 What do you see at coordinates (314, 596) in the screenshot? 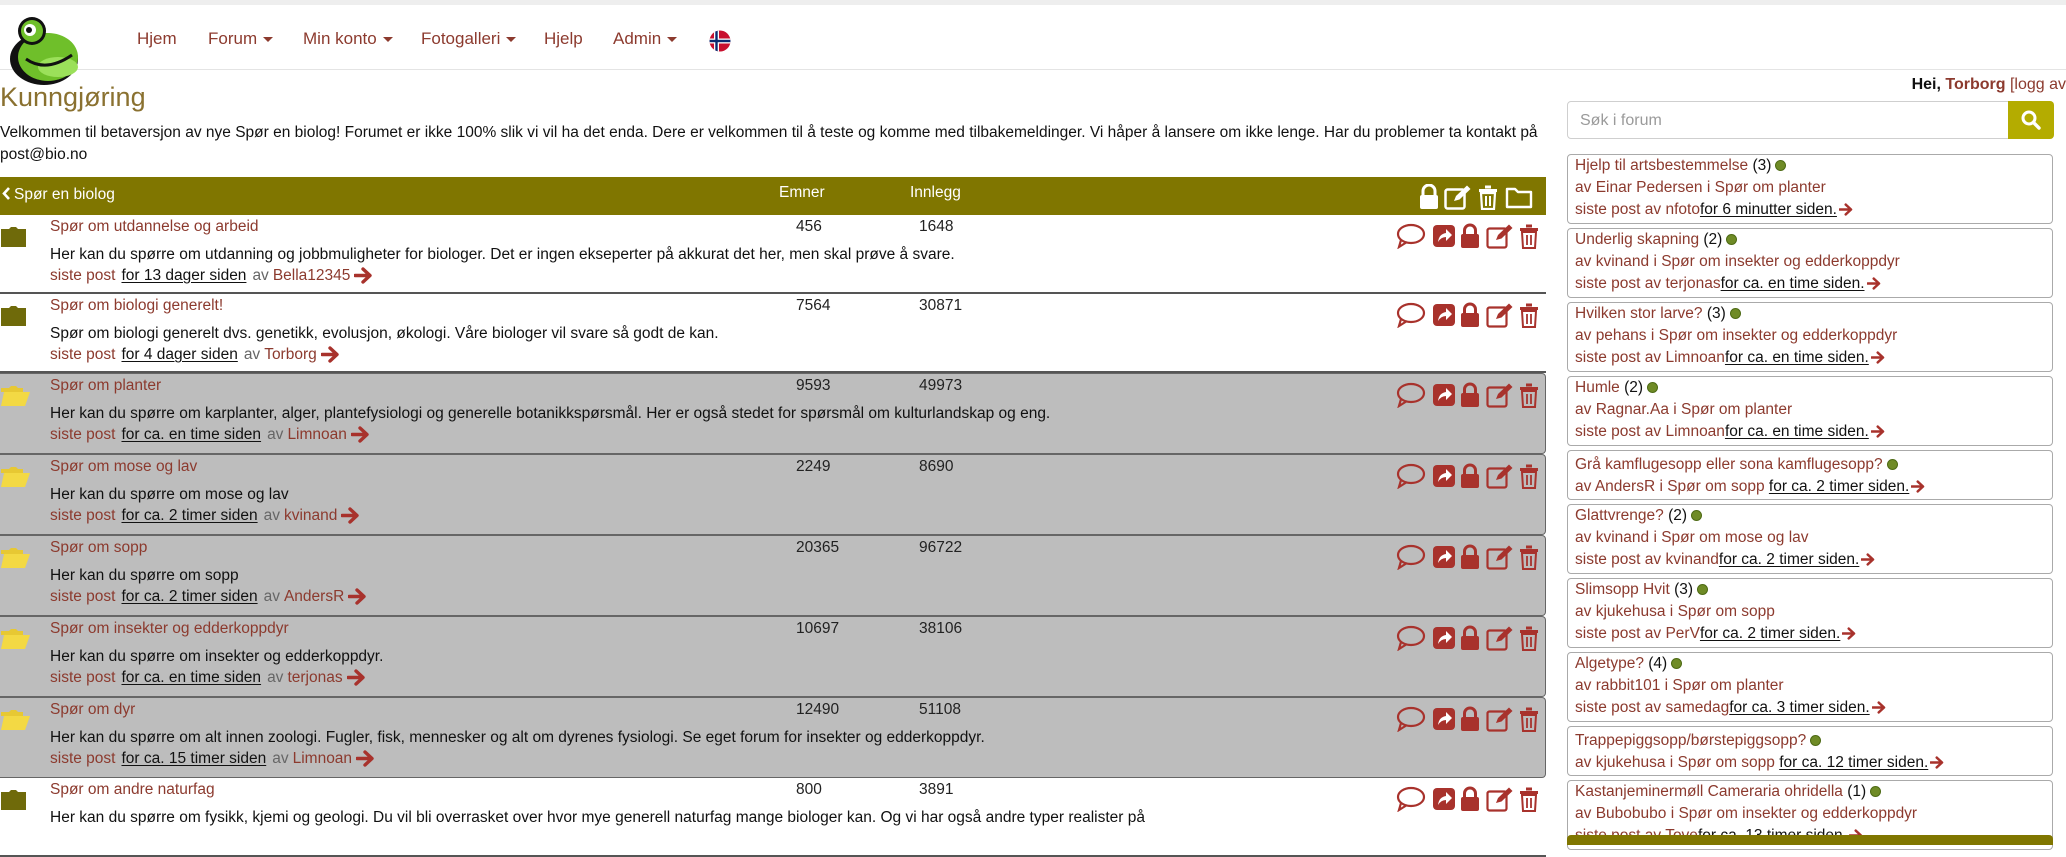
I see `last-post-user-link: AndersR` at bounding box center [314, 596].